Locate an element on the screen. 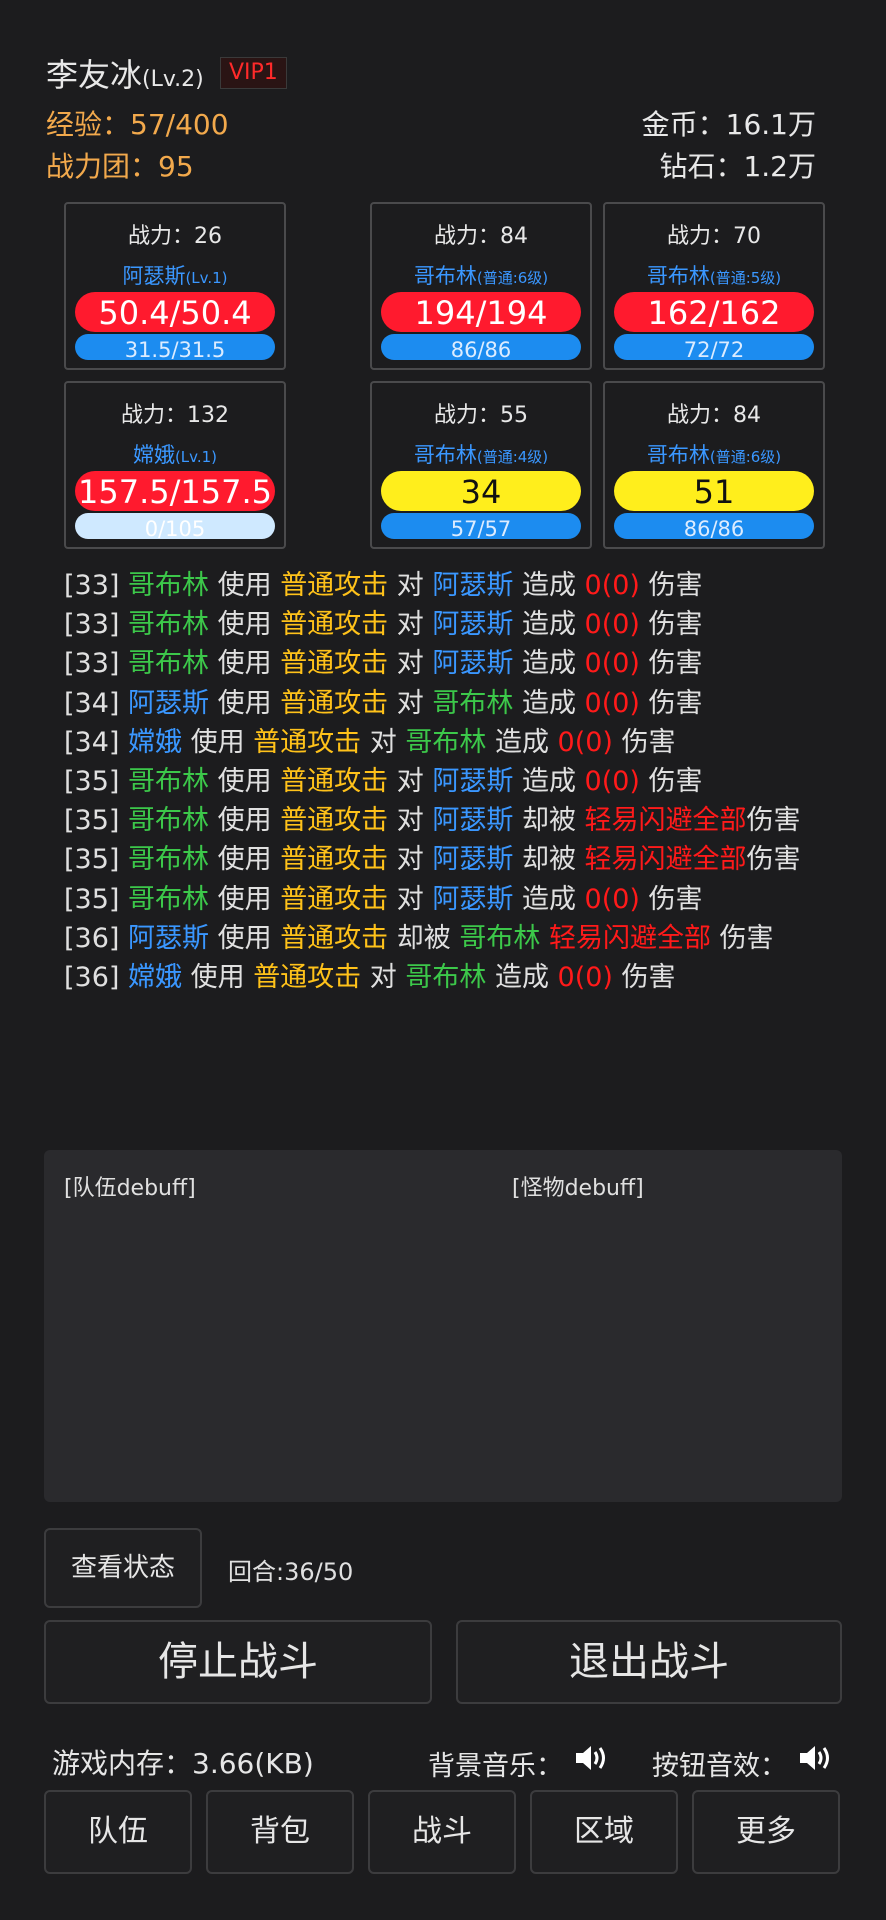  player-name: 李友冰(Lv.2) is located at coordinates (125, 75).